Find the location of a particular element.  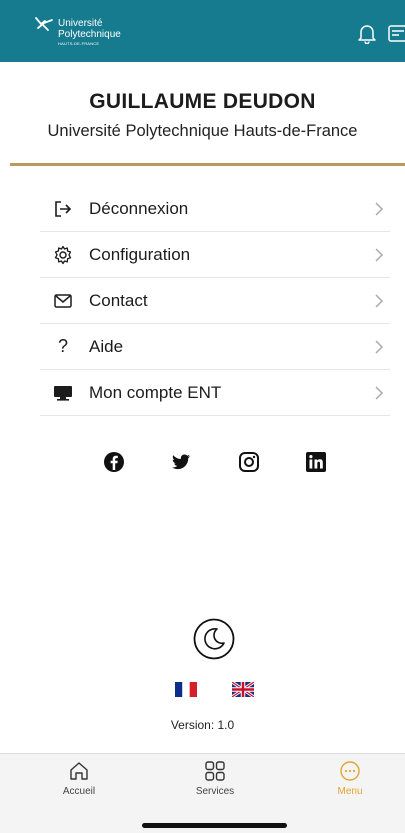

menu-item-ent-account: Mon compte ENT is located at coordinates (215, 393).